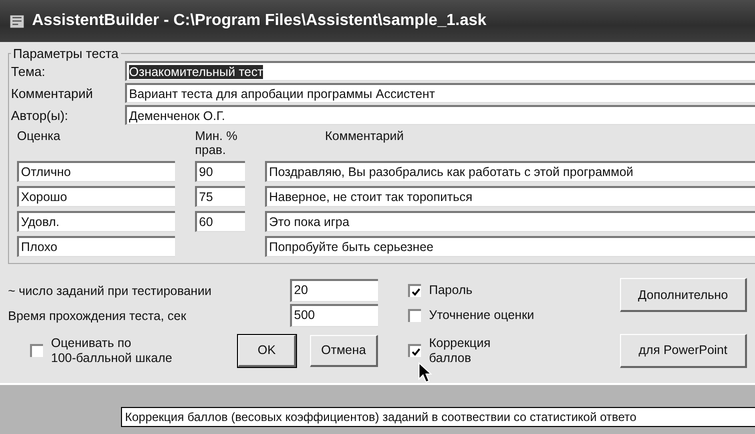 The height and width of the screenshot is (434, 755). I want to click on checkbox-label: Коррекция баллов, so click(459, 351).